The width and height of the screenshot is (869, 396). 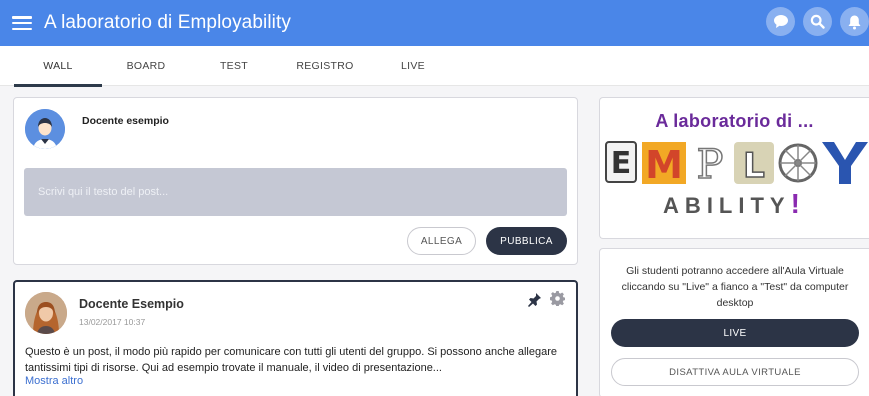 I want to click on page-title: A laboratorio di Employability, so click(x=167, y=22).